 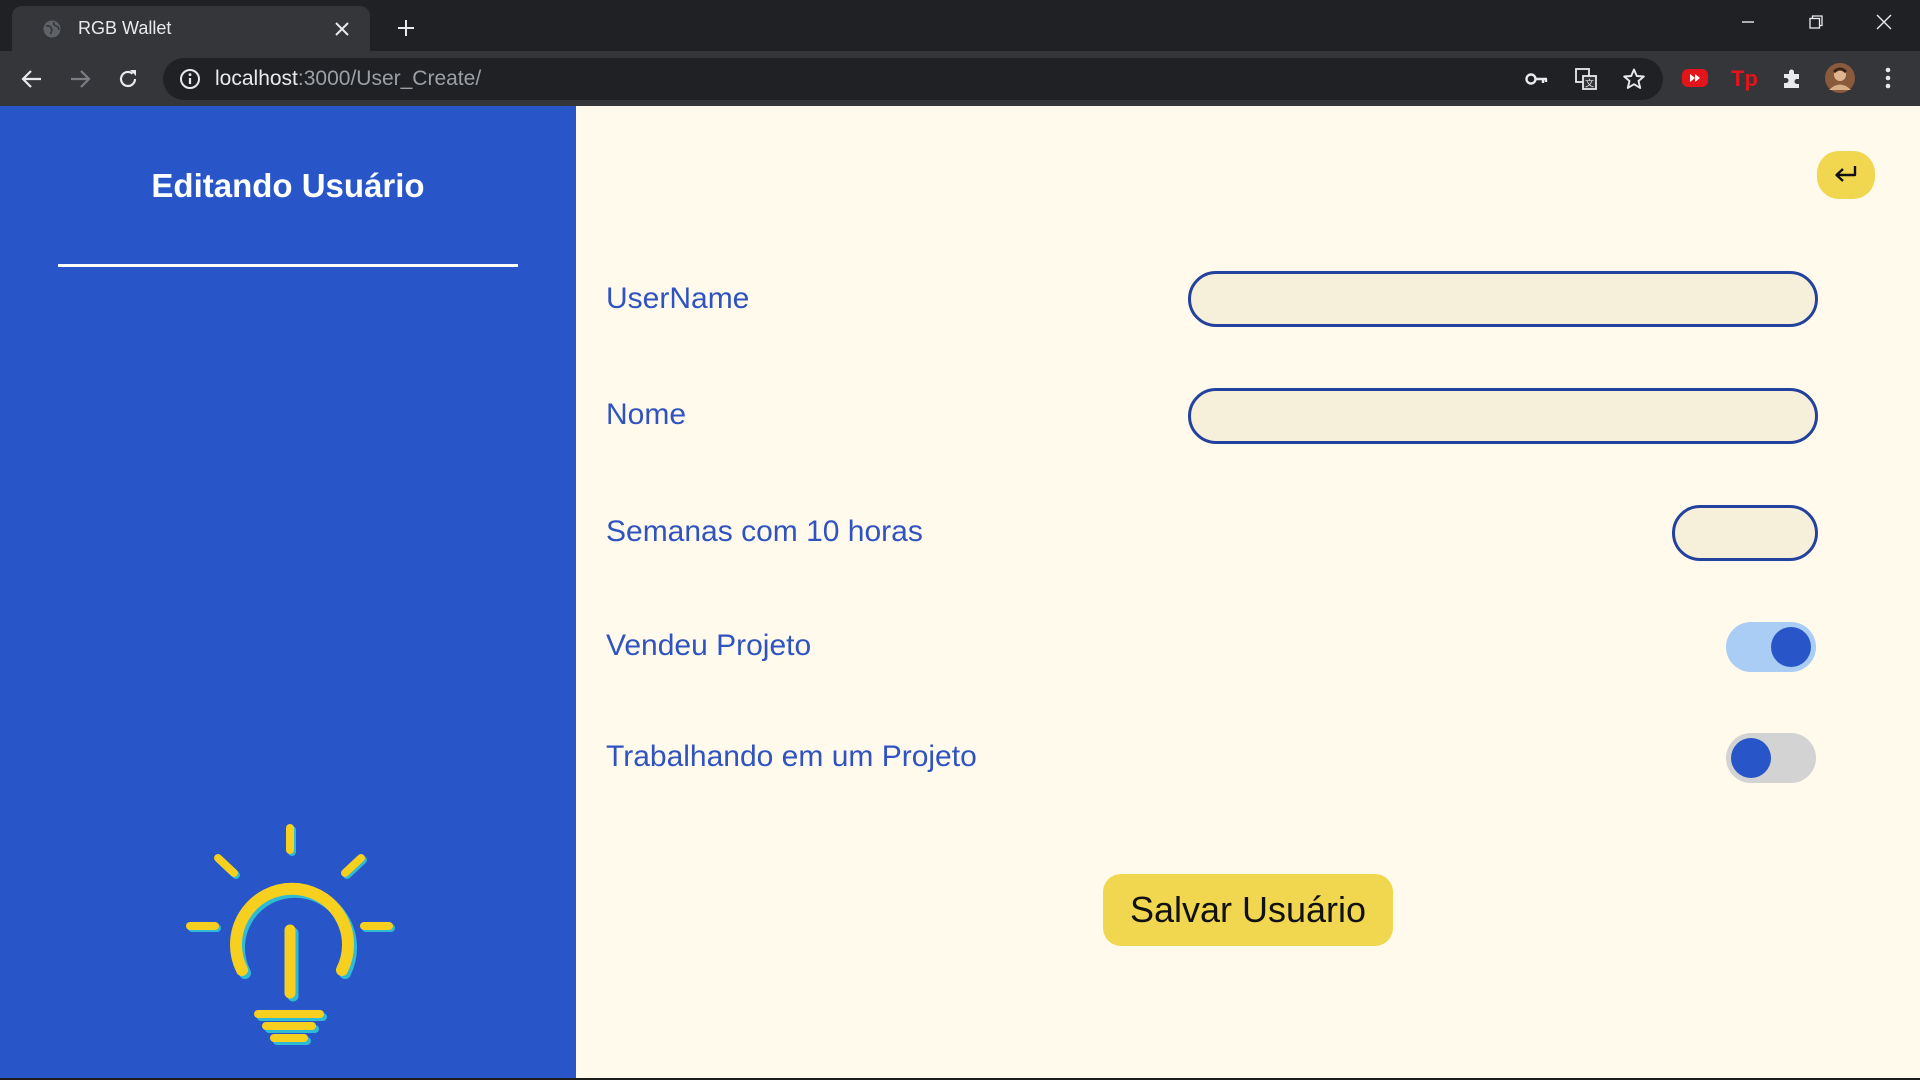 What do you see at coordinates (960, 25) in the screenshot?
I see `browser-tab-bar: RGB Wallet` at bounding box center [960, 25].